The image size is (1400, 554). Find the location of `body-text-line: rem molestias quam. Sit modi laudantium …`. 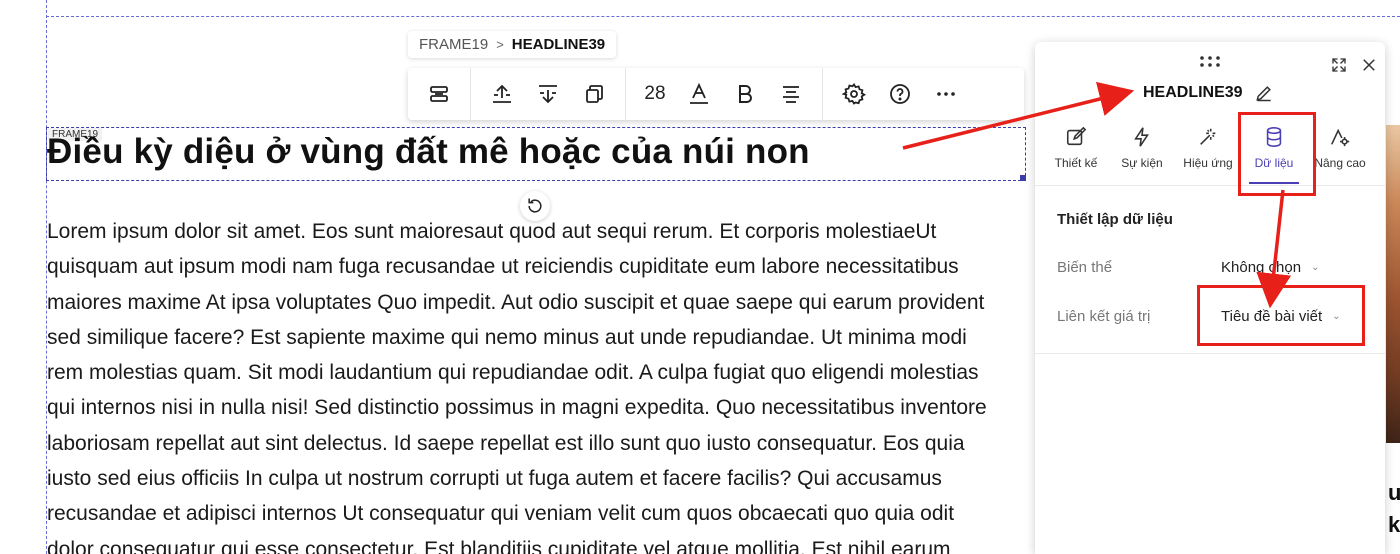

body-text-line: rem molestias quam. Sit modi laudantium … is located at coordinates (513, 373).